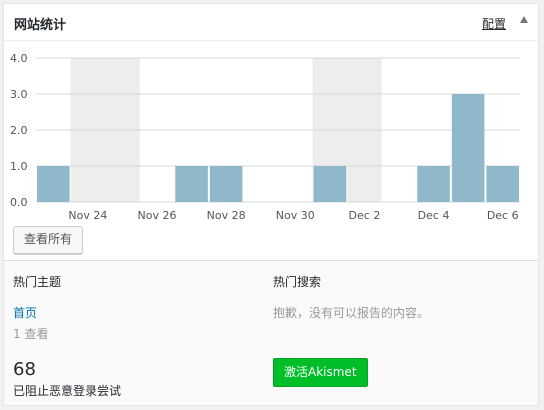 The width and height of the screenshot is (544, 410). What do you see at coordinates (87, 215) in the screenshot?
I see `x-tick-label: Nov 24` at bounding box center [87, 215].